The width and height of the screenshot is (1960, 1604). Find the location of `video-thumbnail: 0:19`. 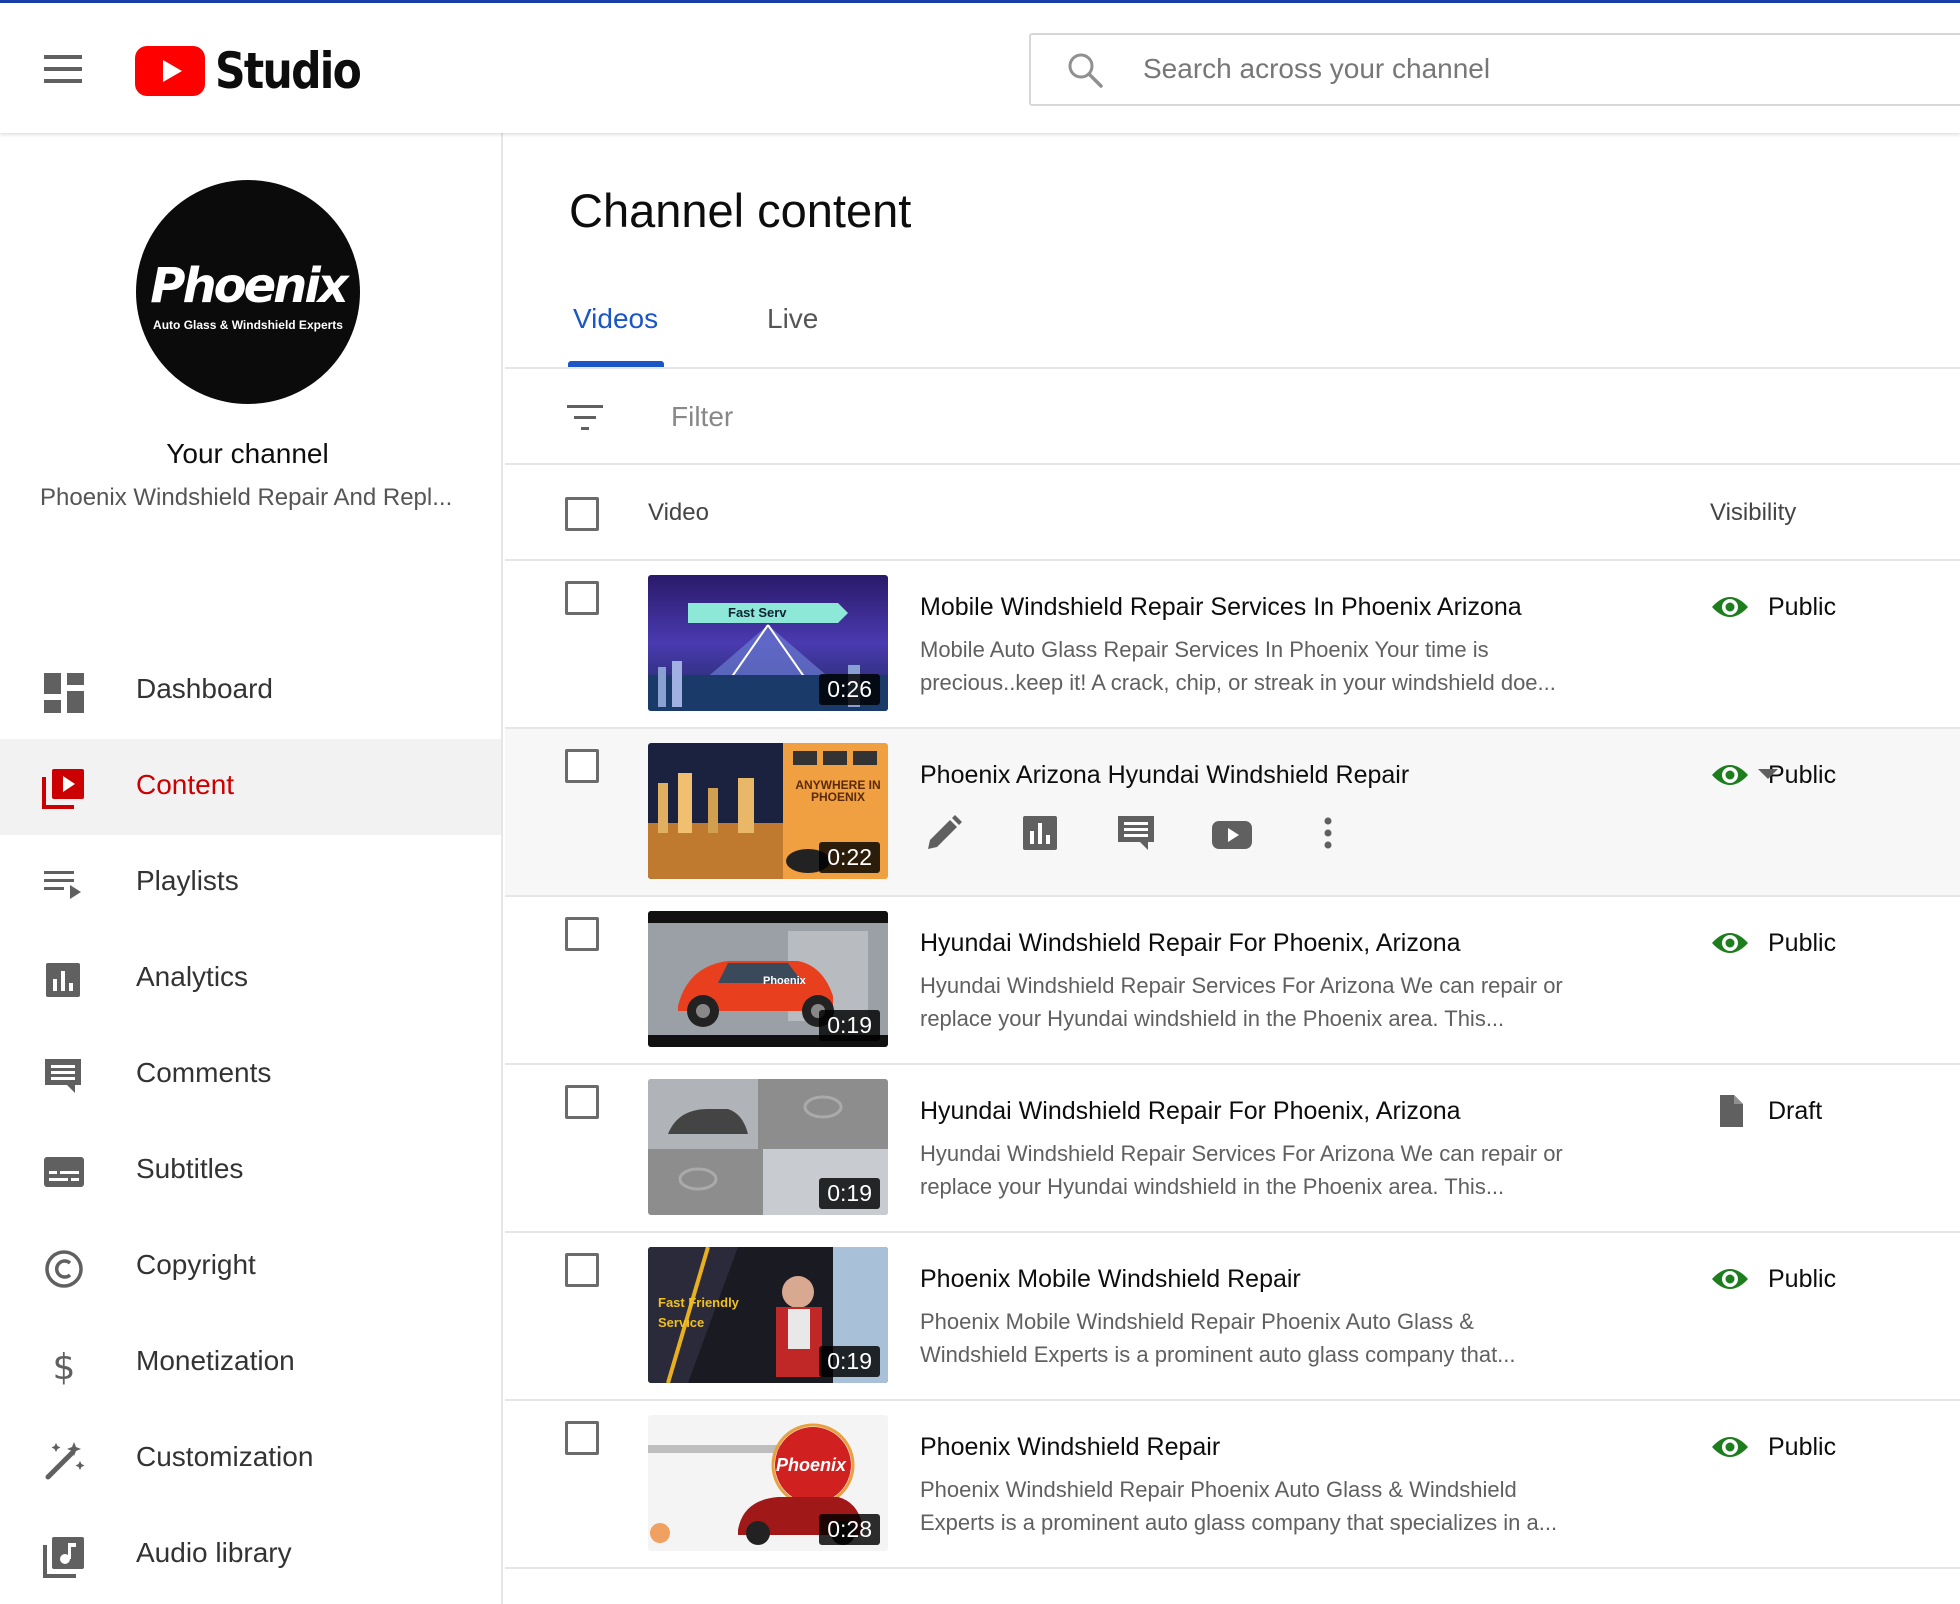

video-thumbnail: 0:19 is located at coordinates (768, 1147).